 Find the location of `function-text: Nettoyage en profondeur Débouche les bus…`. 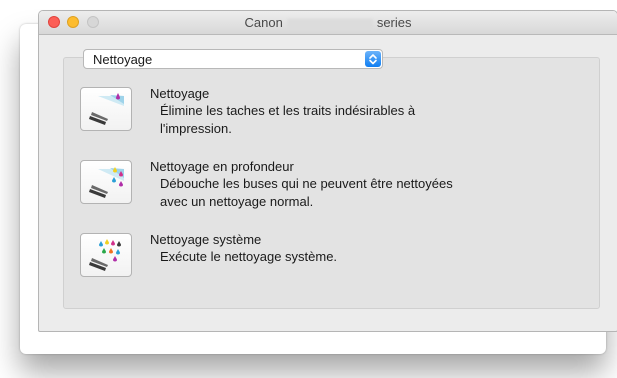

function-text: Nettoyage en profondeur Débouche les bus… is located at coordinates (360, 185).